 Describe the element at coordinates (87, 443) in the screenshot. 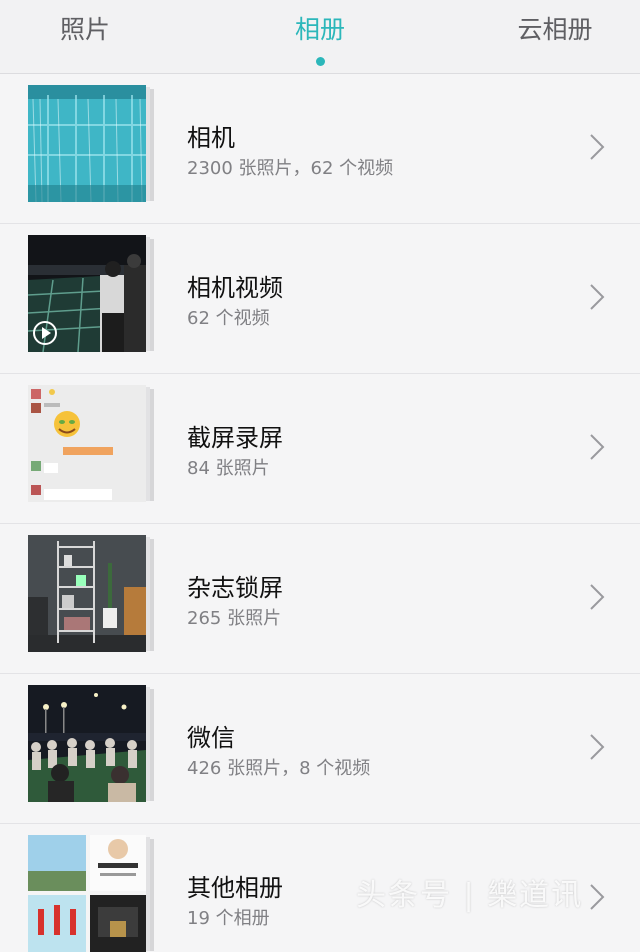

I see `chat-screenshot-thumbnail` at that location.